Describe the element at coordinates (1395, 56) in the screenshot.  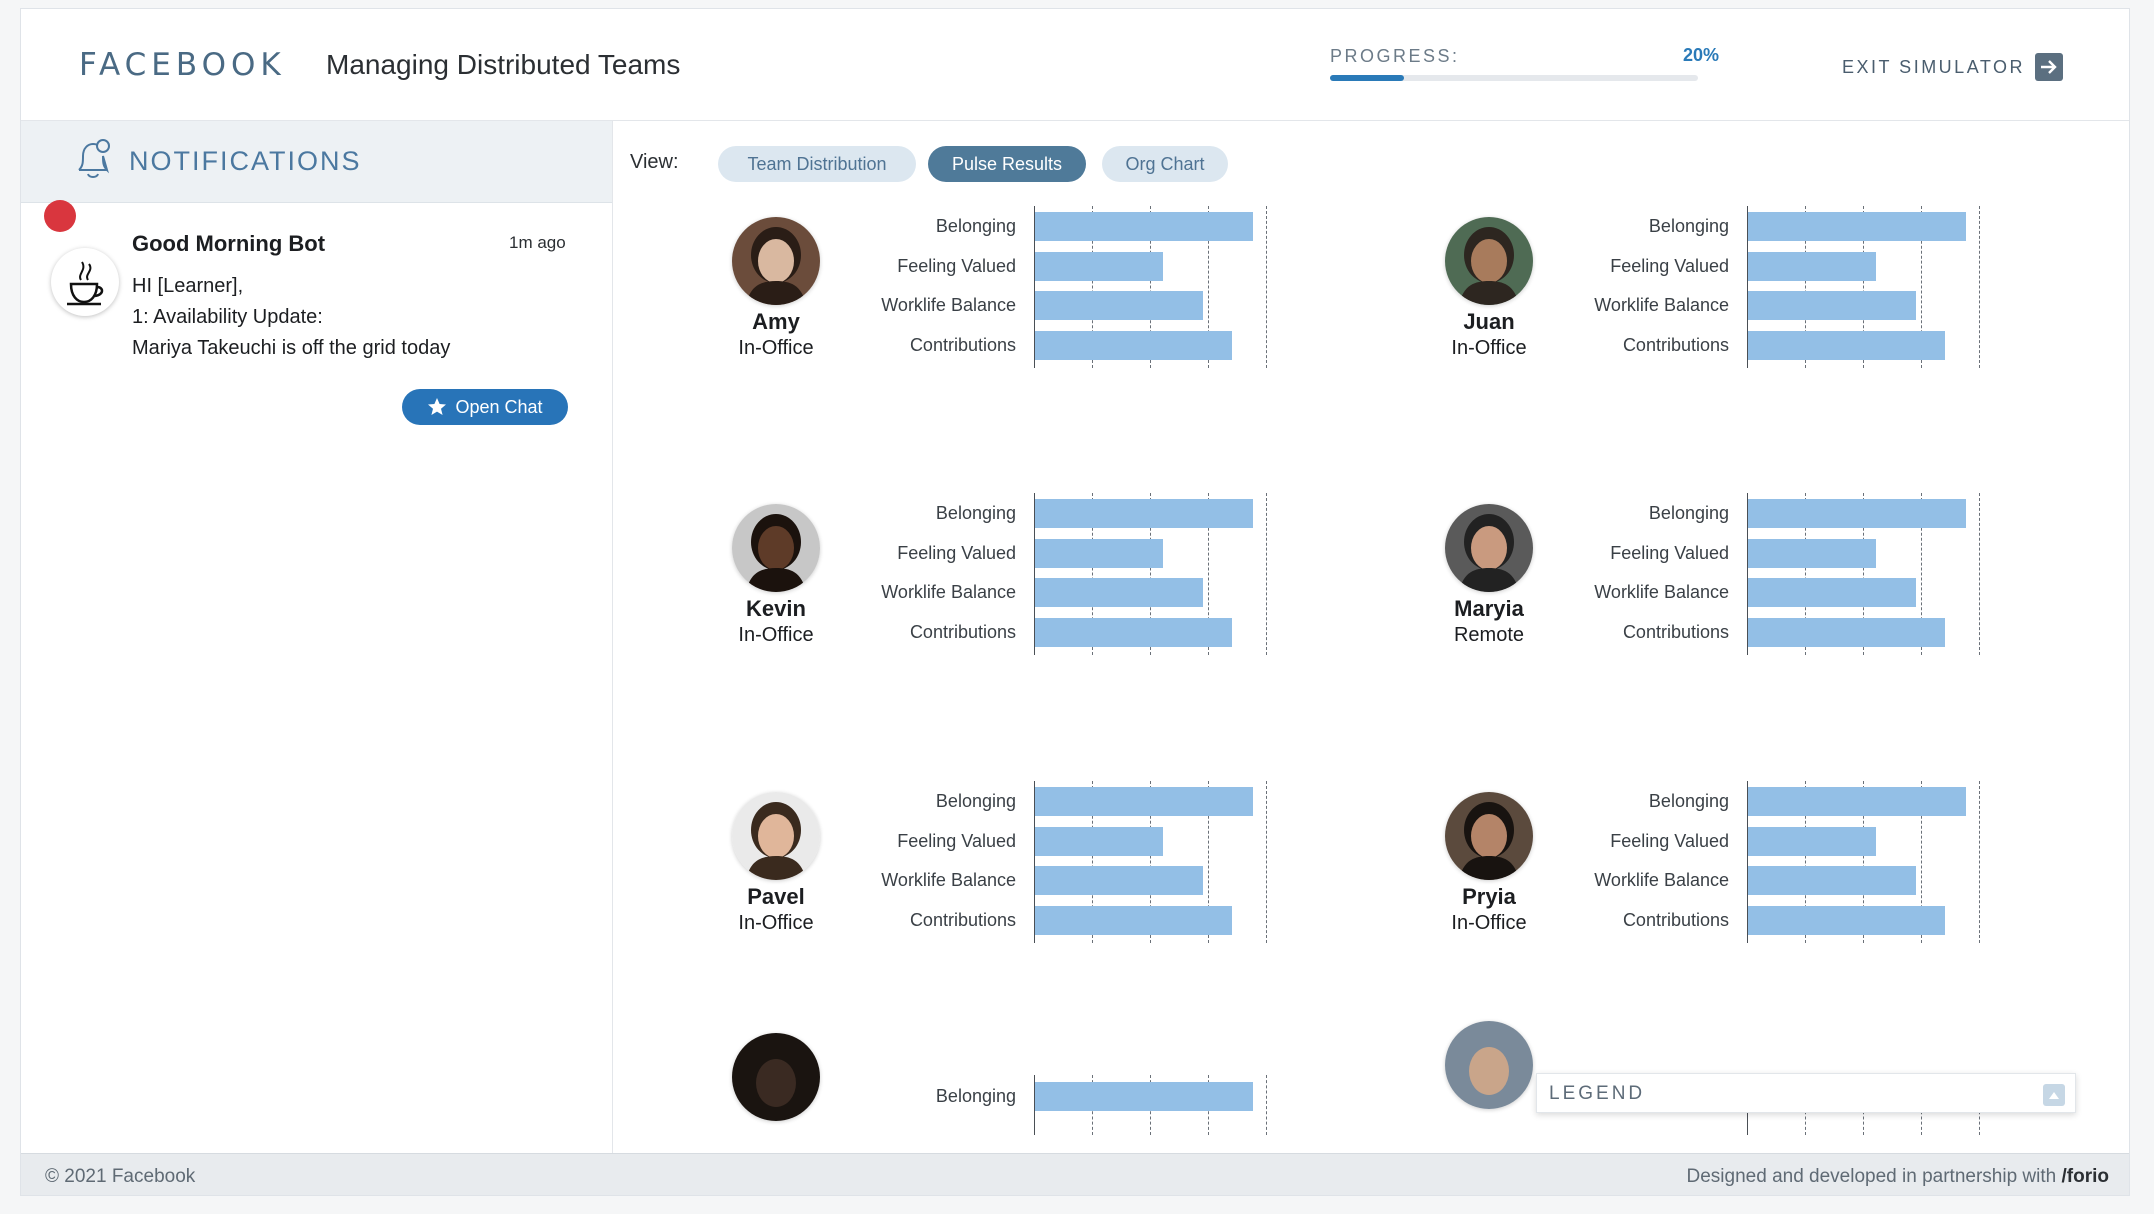
I see `progress-label: PROGRESS:` at that location.